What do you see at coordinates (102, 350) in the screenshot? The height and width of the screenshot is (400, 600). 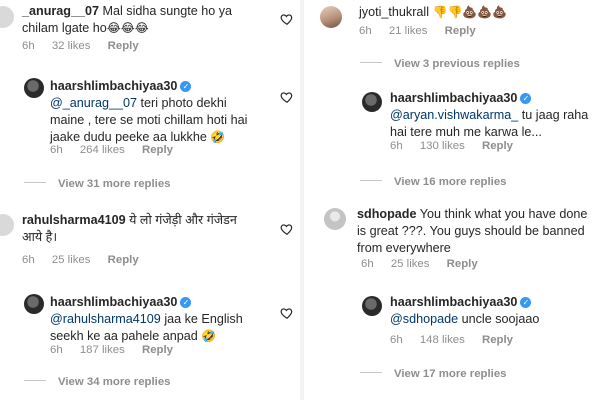 I see `comment-likes: 187 likes` at bounding box center [102, 350].